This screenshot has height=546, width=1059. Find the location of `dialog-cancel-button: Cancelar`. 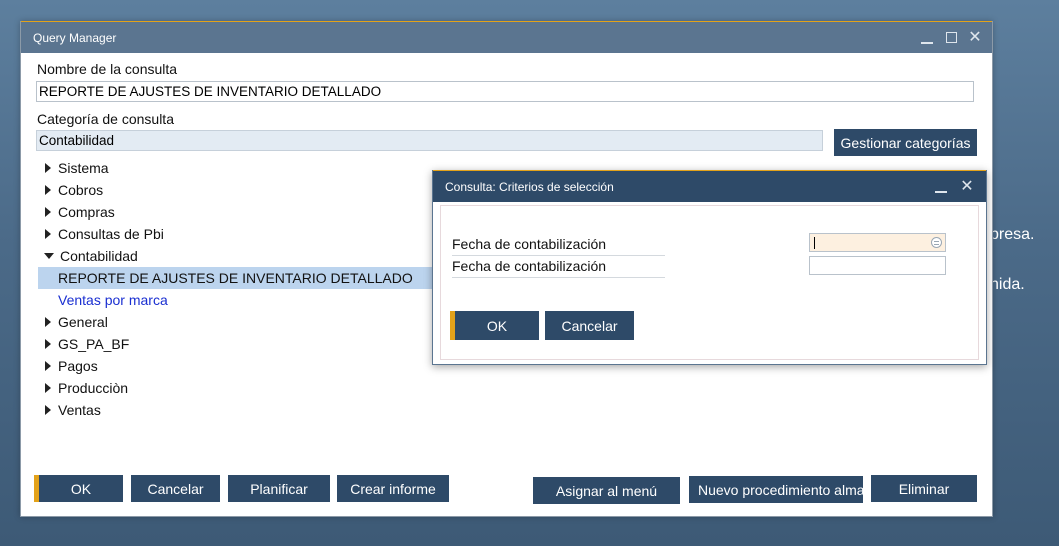

dialog-cancel-button: Cancelar is located at coordinates (589, 325).